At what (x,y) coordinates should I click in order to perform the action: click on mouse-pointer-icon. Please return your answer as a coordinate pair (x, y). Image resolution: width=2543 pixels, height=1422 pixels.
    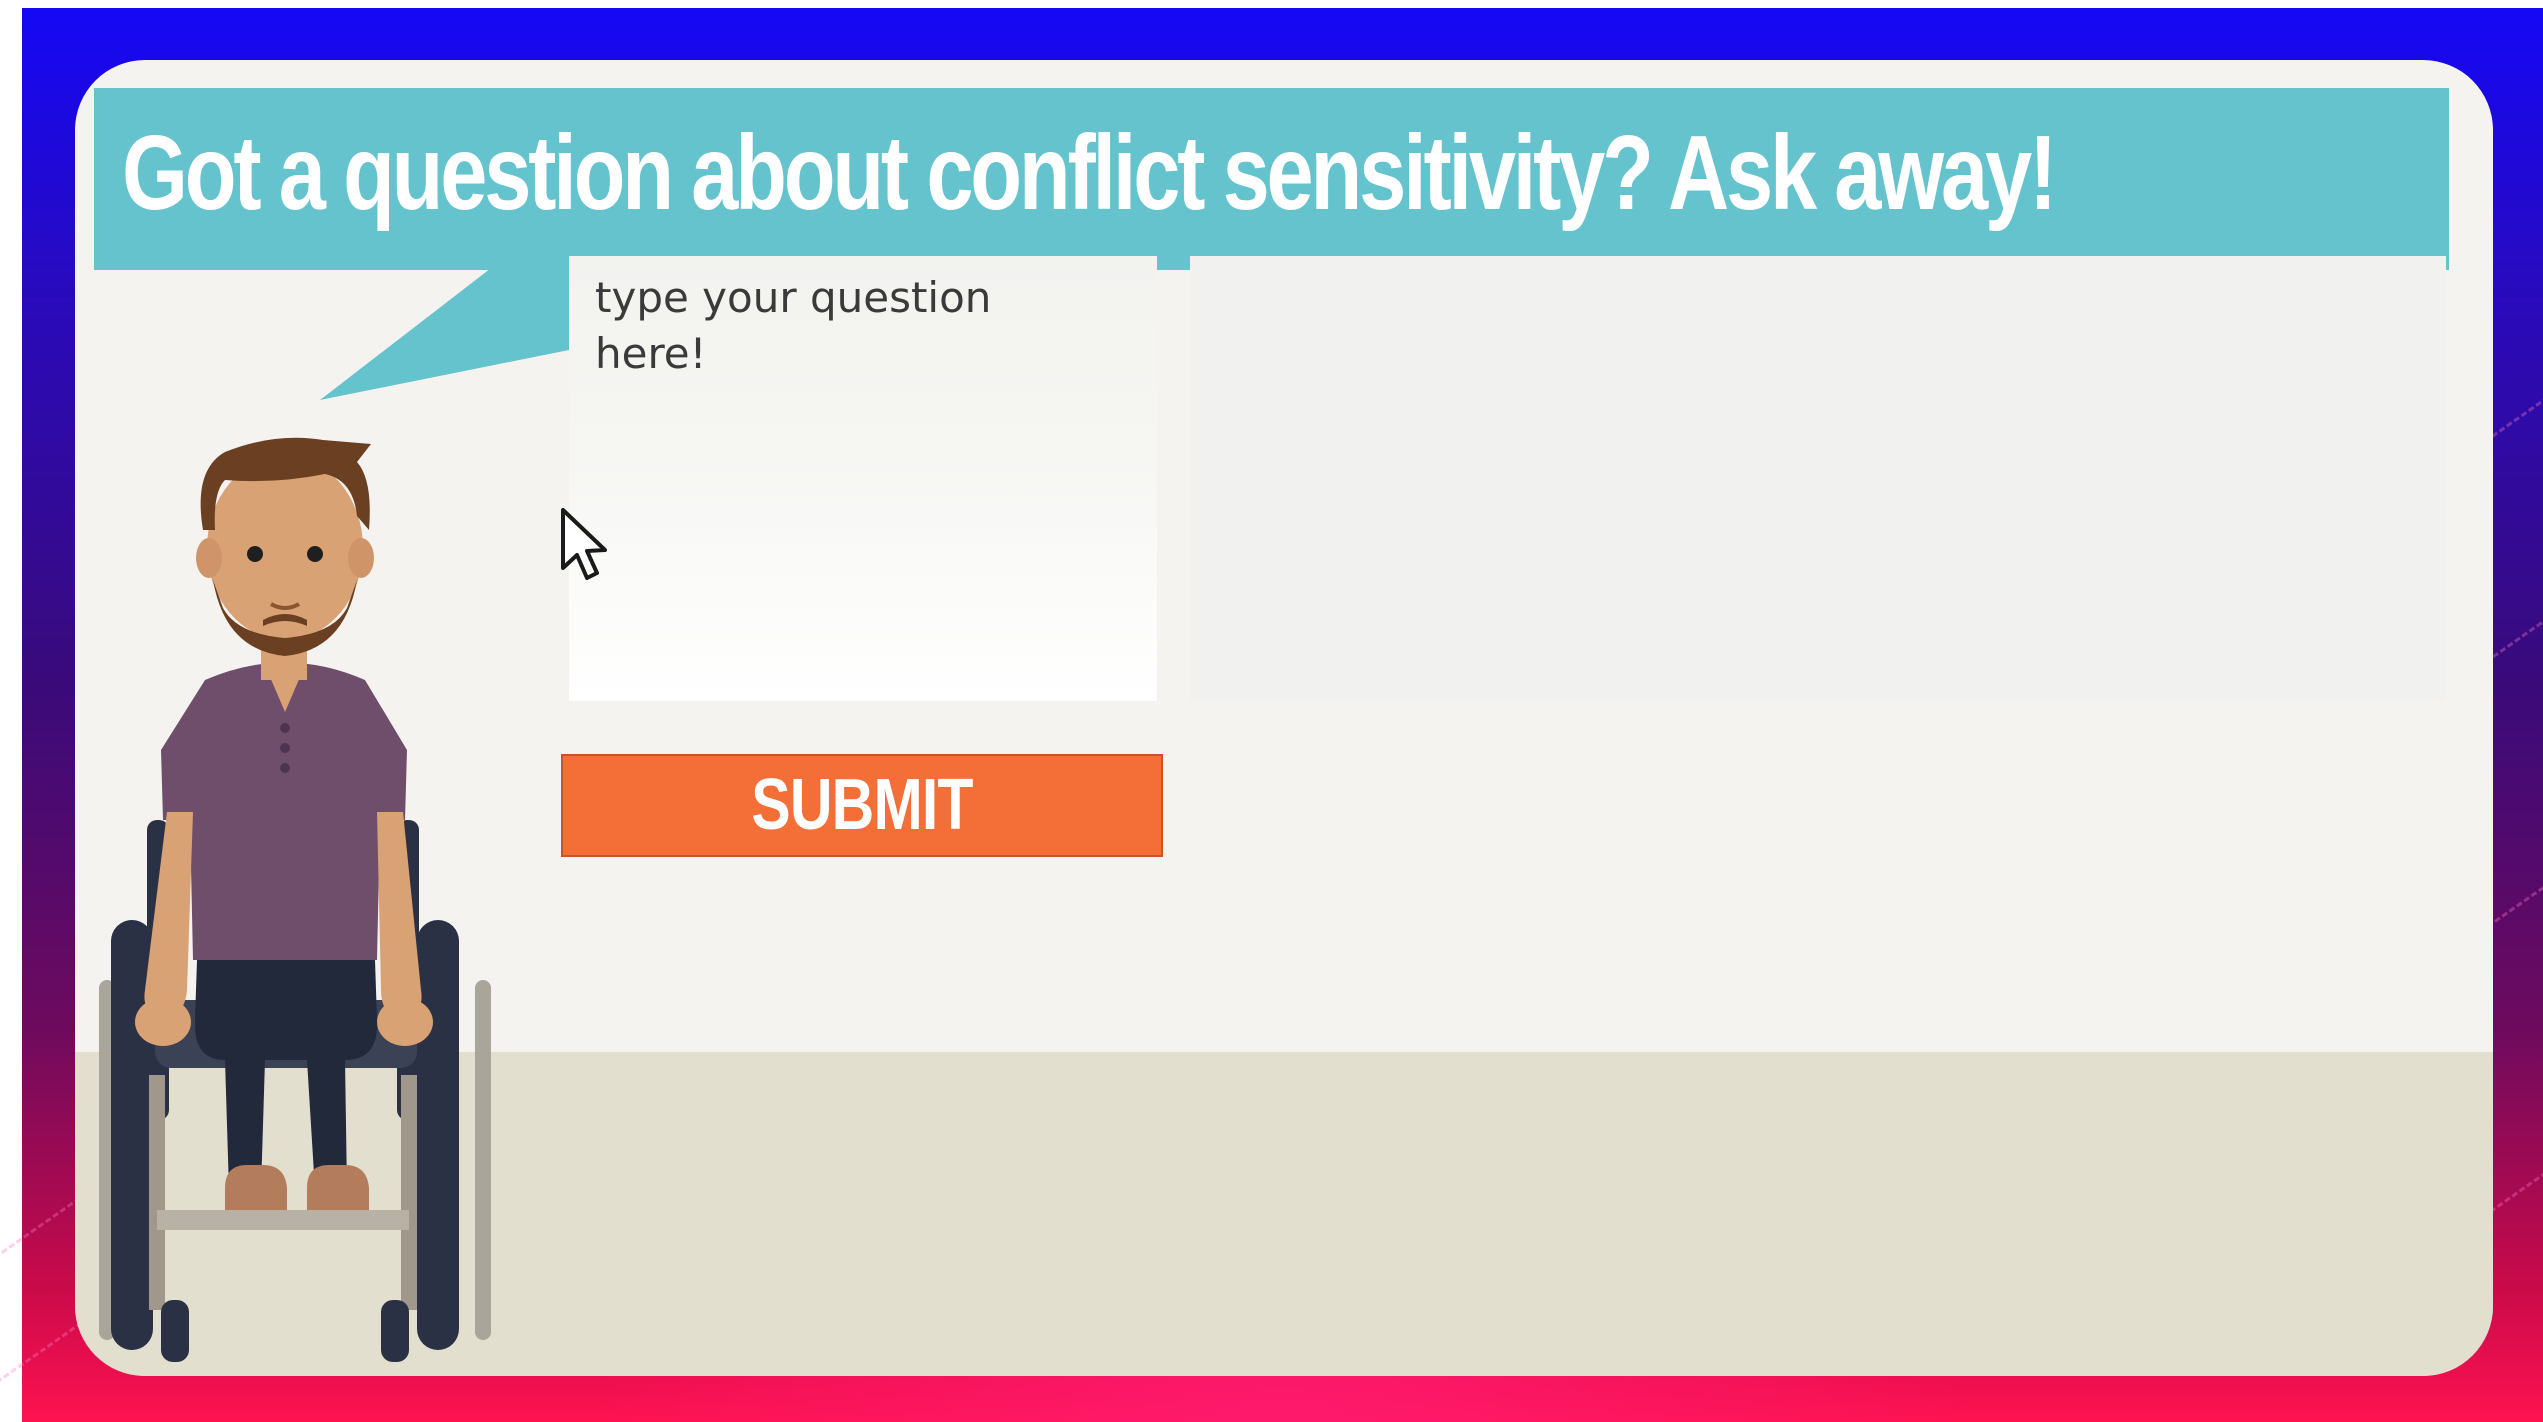
    Looking at the image, I should click on (584, 544).